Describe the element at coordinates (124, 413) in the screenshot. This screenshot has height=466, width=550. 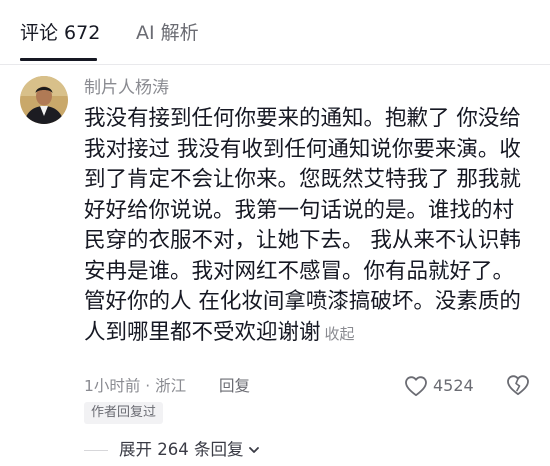
I see `author-replied-badge: 作者回复过` at that location.